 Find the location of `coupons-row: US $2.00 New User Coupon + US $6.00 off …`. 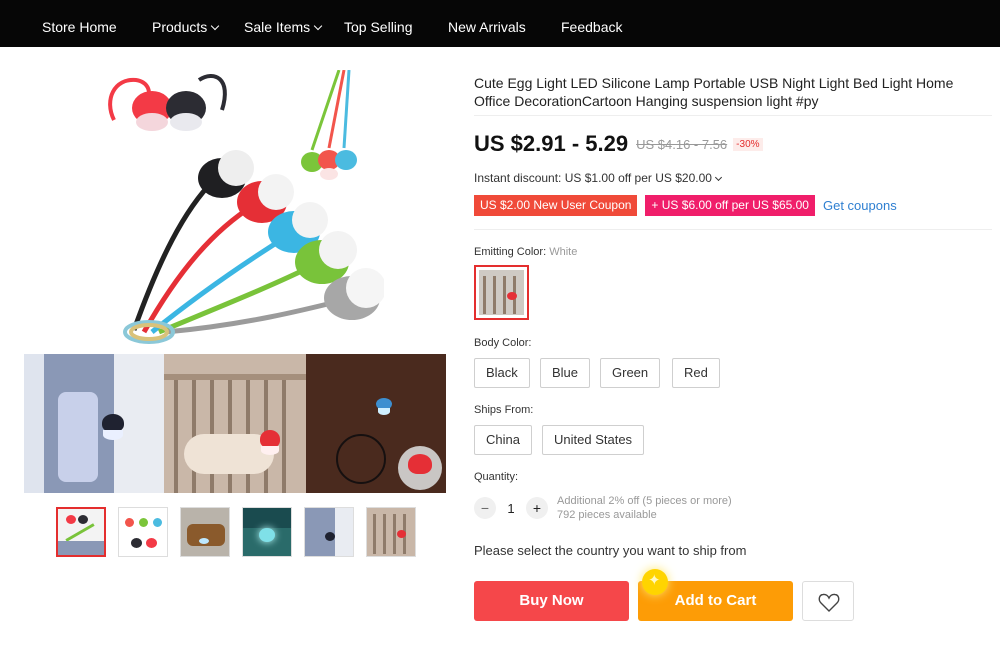

coupons-row: US $2.00 New User Coupon + US $6.00 off … is located at coordinates (685, 205).